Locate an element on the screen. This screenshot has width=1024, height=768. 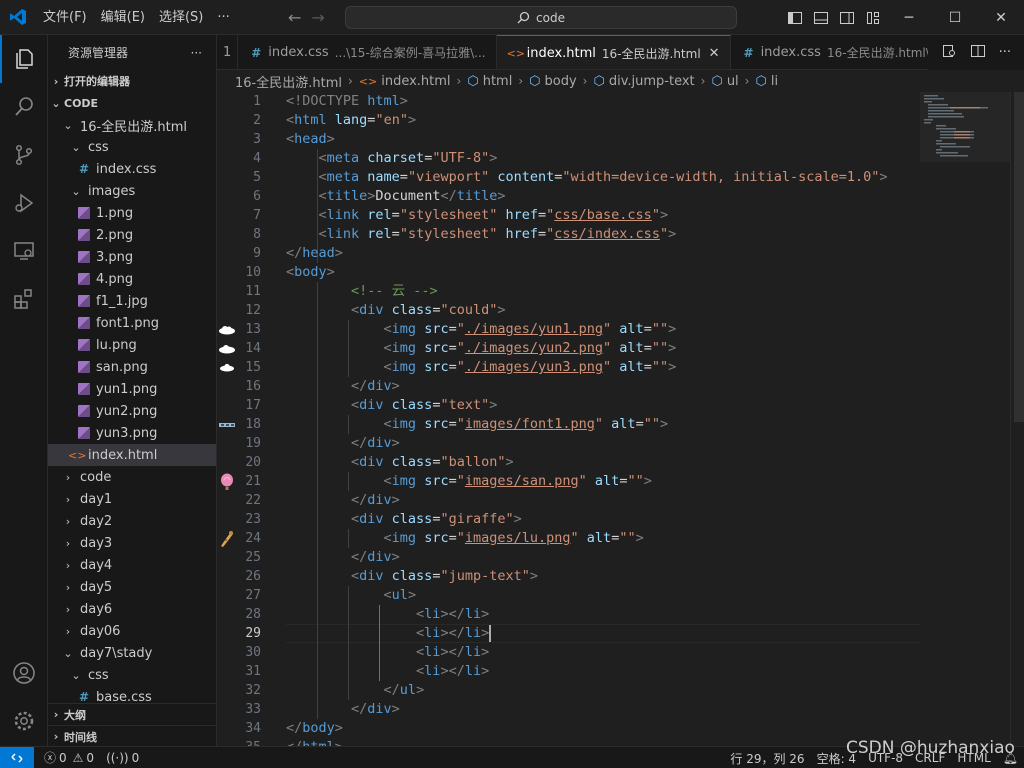
workspace-root: ⌄ CODE is located at coordinates (132, 103).